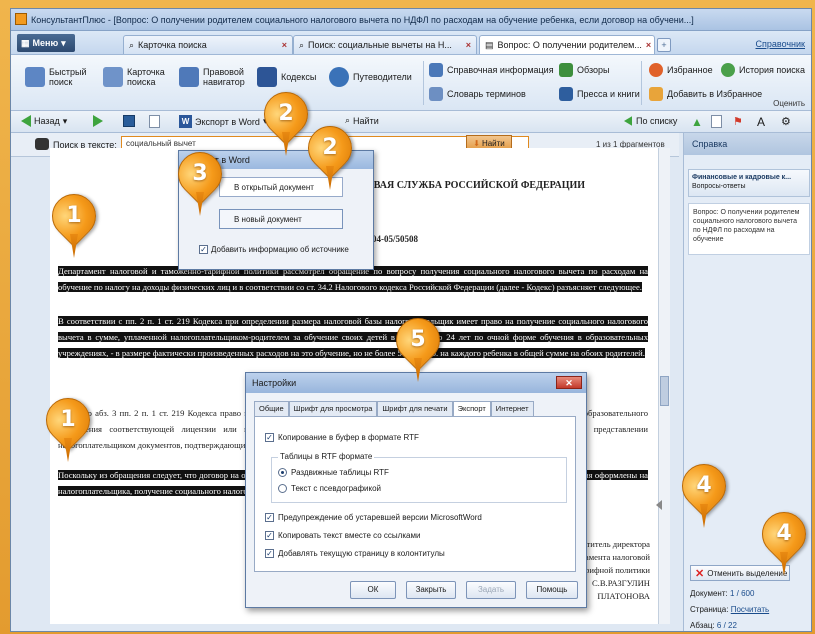  I want to click on copy-links-checkbox: ✓ Копировать текст вместе со ссылками, so click(342, 535).